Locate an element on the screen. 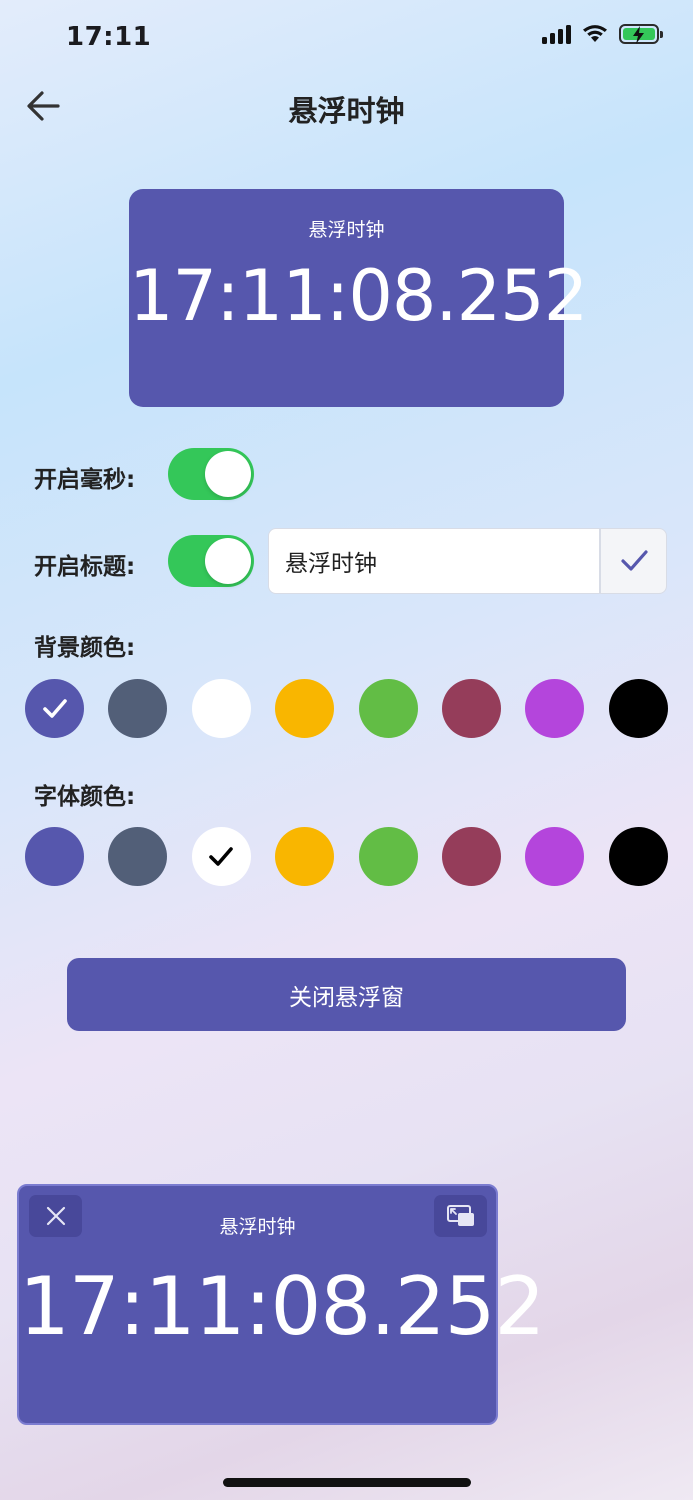 Image resolution: width=693 pixels, height=1500 pixels. ms-toggle-knob is located at coordinates (228, 474).